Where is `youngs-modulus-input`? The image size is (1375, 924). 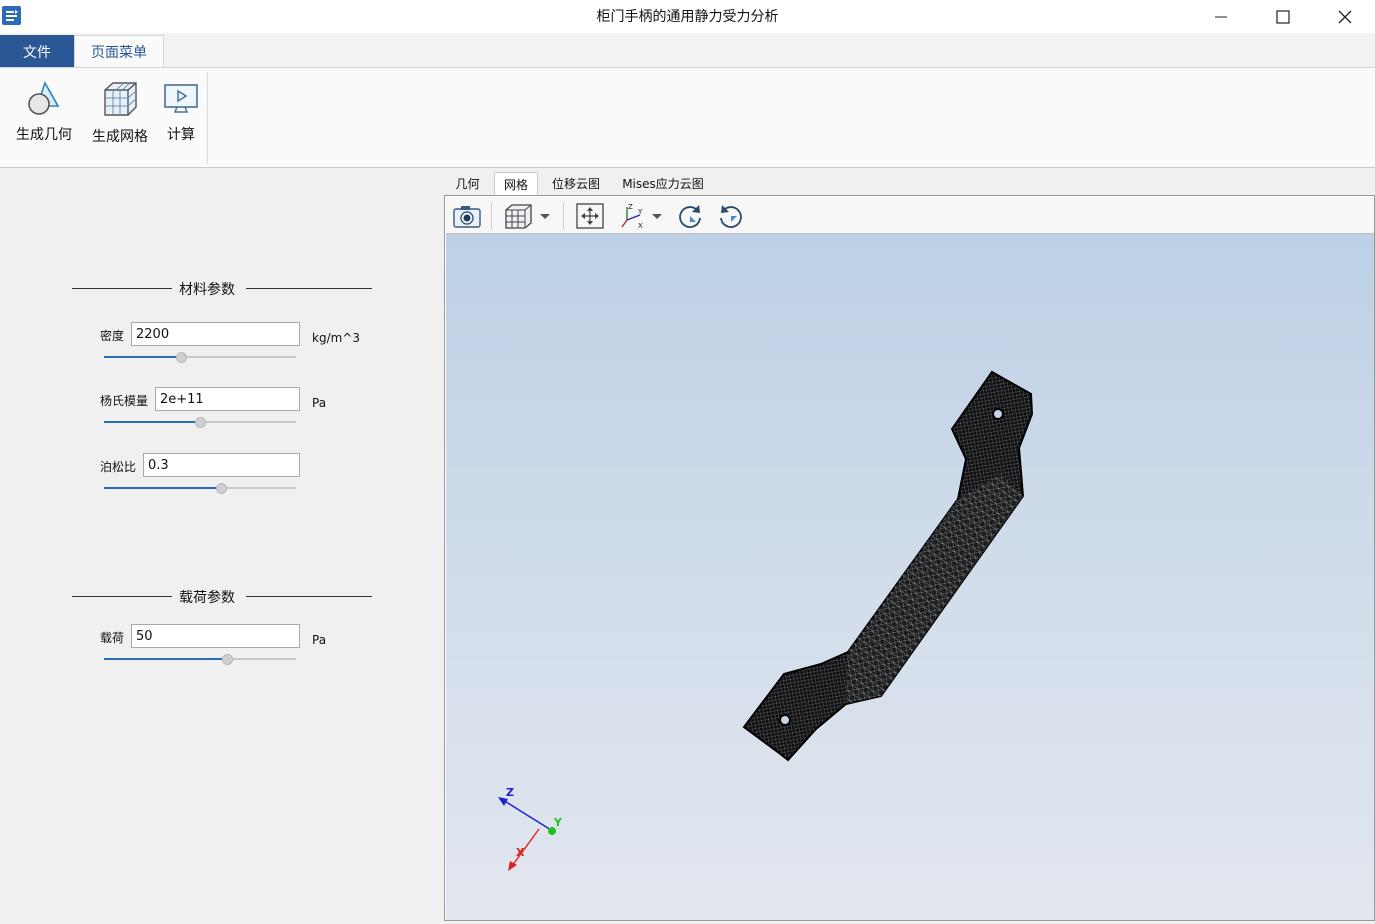 youngs-modulus-input is located at coordinates (227, 399).